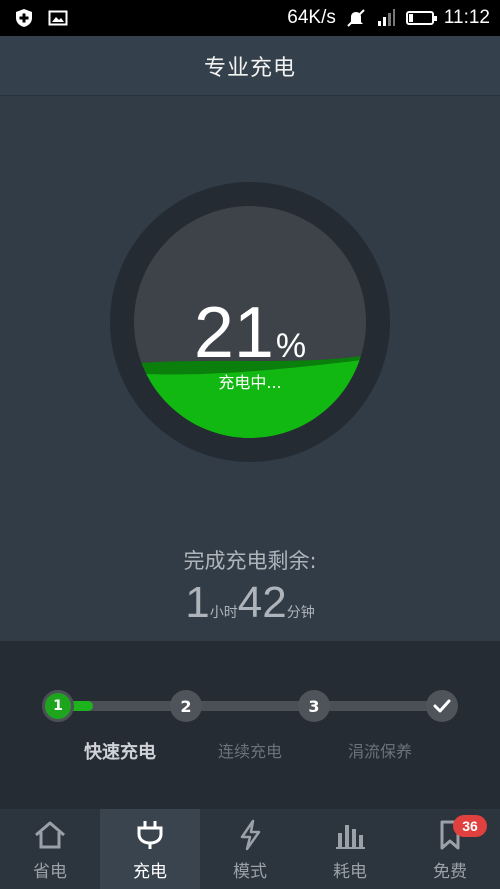 This screenshot has width=500, height=889. What do you see at coordinates (450, 849) in the screenshot?
I see `nav-item-free: 免费 36` at bounding box center [450, 849].